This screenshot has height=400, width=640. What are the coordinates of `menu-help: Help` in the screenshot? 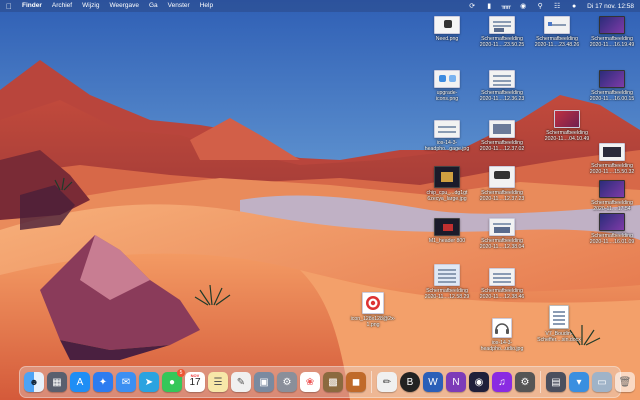 It's located at (207, 6).